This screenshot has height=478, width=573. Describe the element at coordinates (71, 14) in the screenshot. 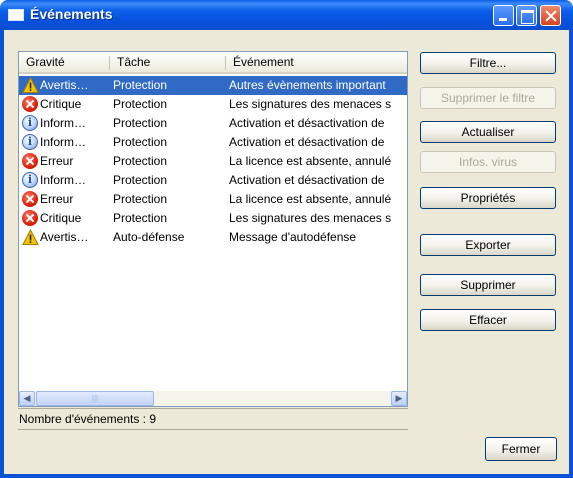

I see `window-title: Événements` at that location.